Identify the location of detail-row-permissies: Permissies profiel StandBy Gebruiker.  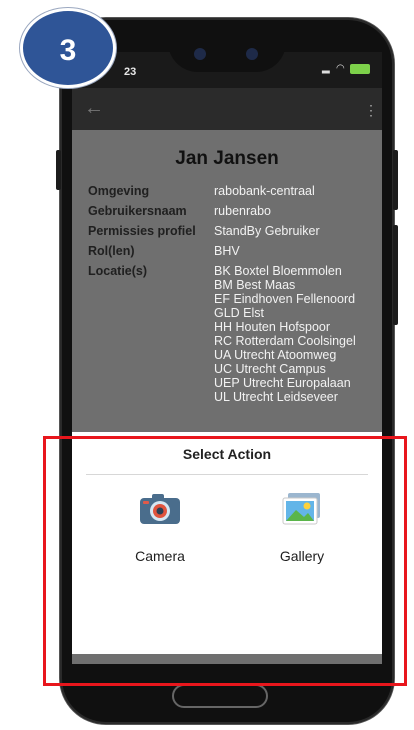
(235, 231).